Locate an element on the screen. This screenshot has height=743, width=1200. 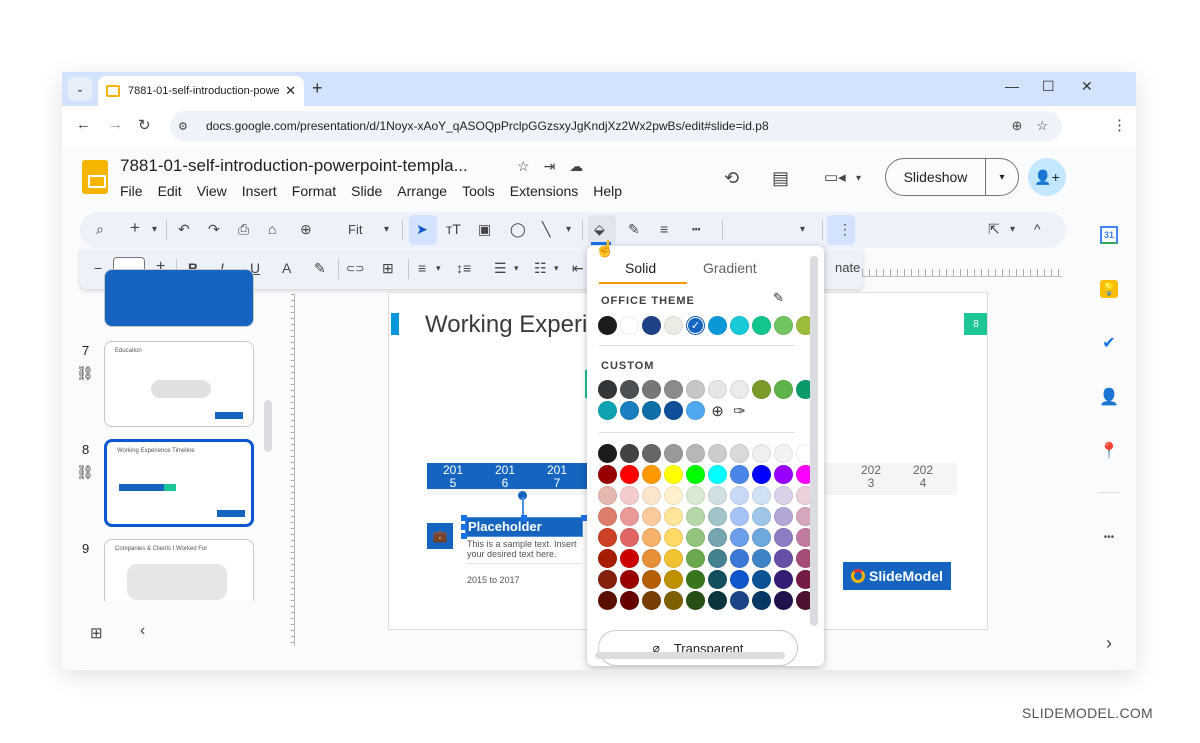
collapse-toolbar-icon: ^ is located at coordinates (1037, 229).